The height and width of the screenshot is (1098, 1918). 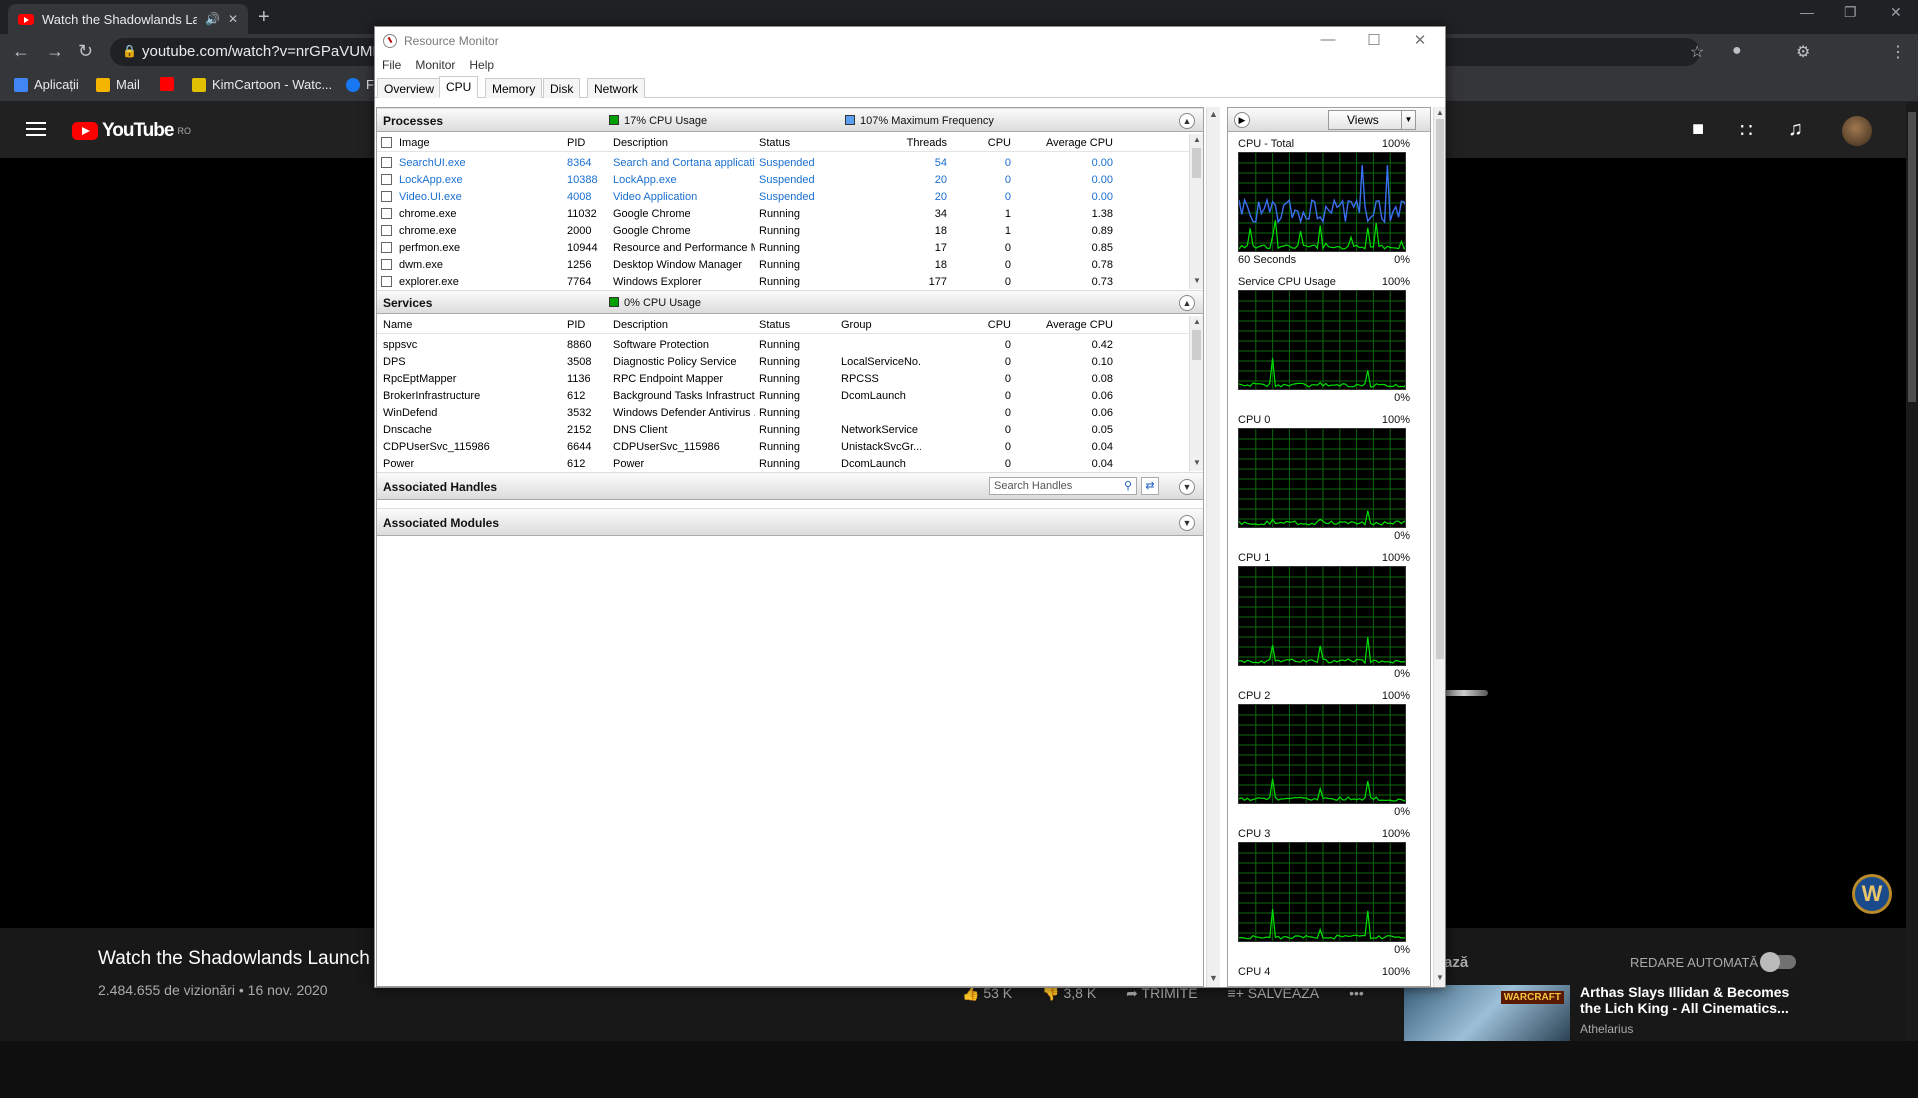 I want to click on autoplay-toggle, so click(x=1778, y=962).